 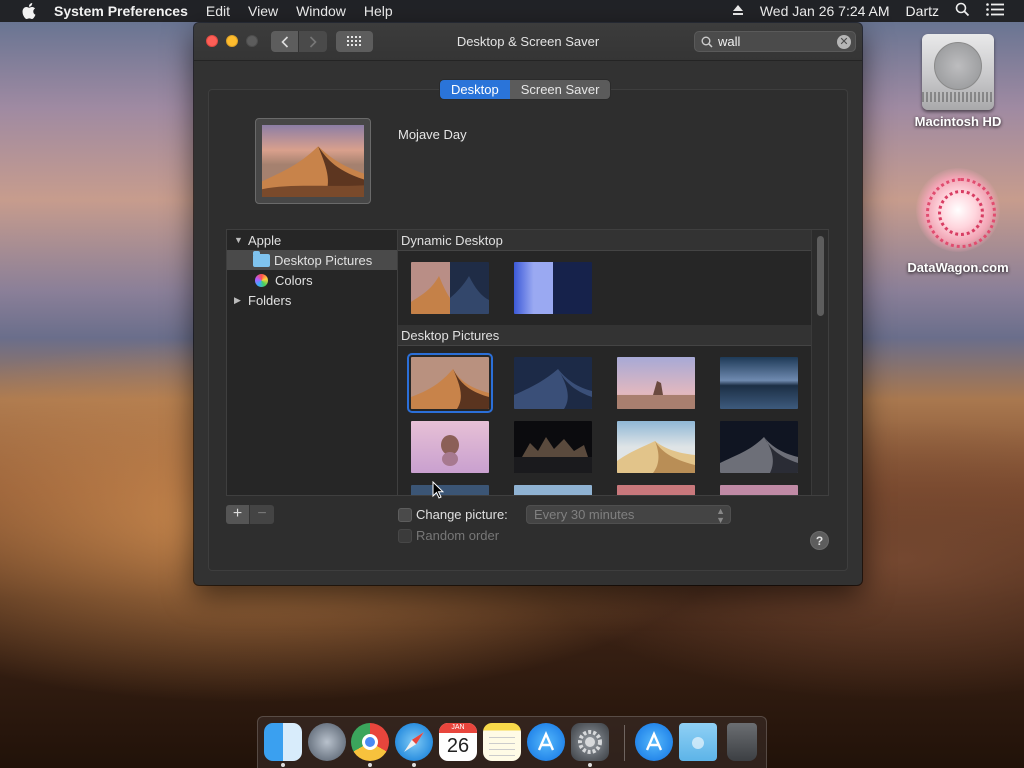 What do you see at coordinates (738, 11) in the screenshot?
I see `eject-icon` at bounding box center [738, 11].